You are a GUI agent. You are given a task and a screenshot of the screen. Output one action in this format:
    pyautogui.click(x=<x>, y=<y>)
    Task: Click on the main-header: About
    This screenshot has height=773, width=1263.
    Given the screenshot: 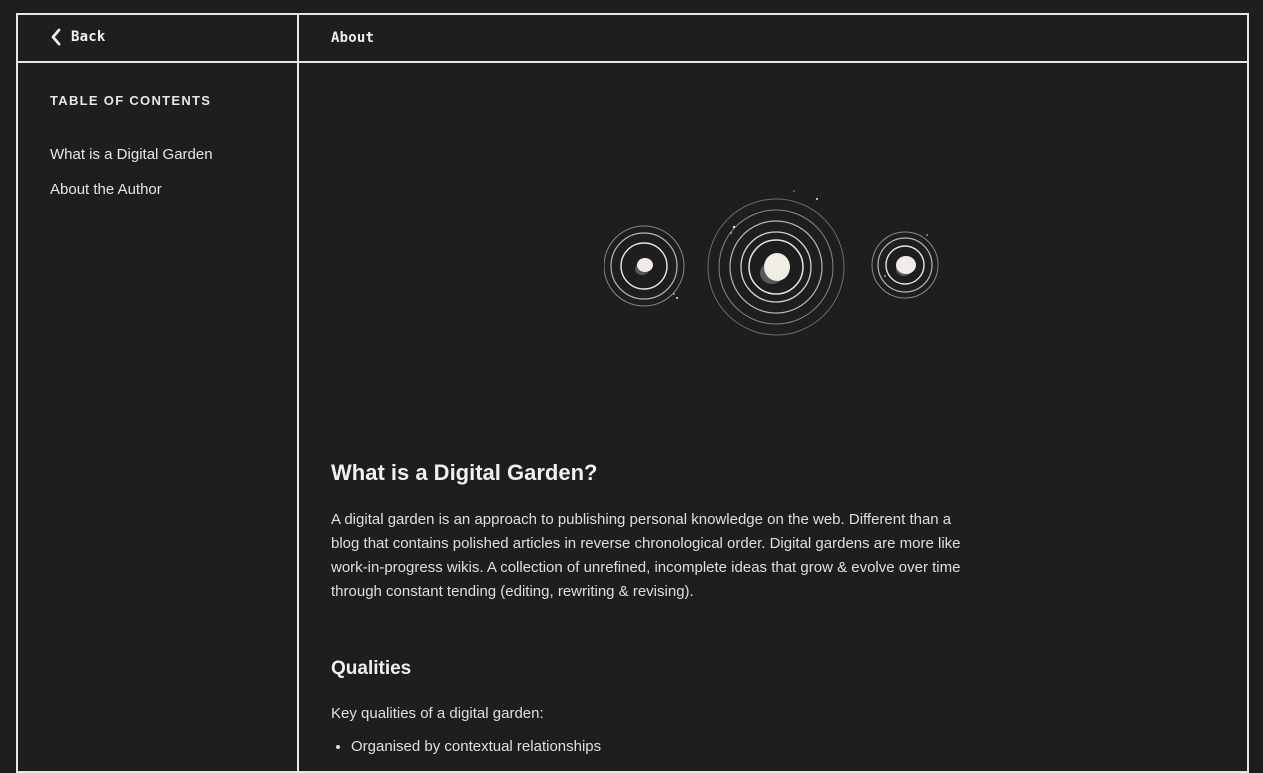 What is the action you would take?
    pyautogui.click(x=773, y=39)
    